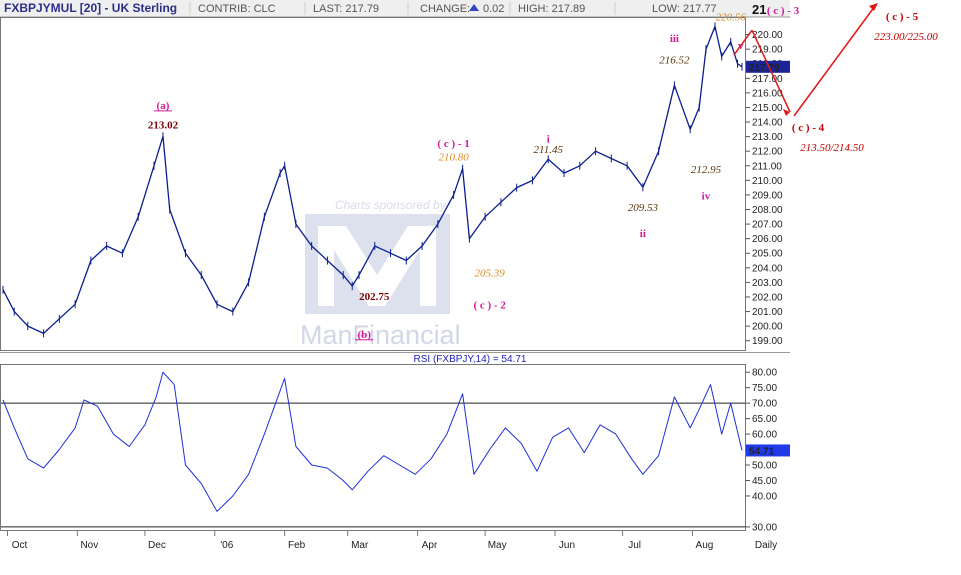 The width and height of the screenshot is (961, 575). Describe the element at coordinates (430, 545) in the screenshot. I see `time-tick-label: Apr` at that location.